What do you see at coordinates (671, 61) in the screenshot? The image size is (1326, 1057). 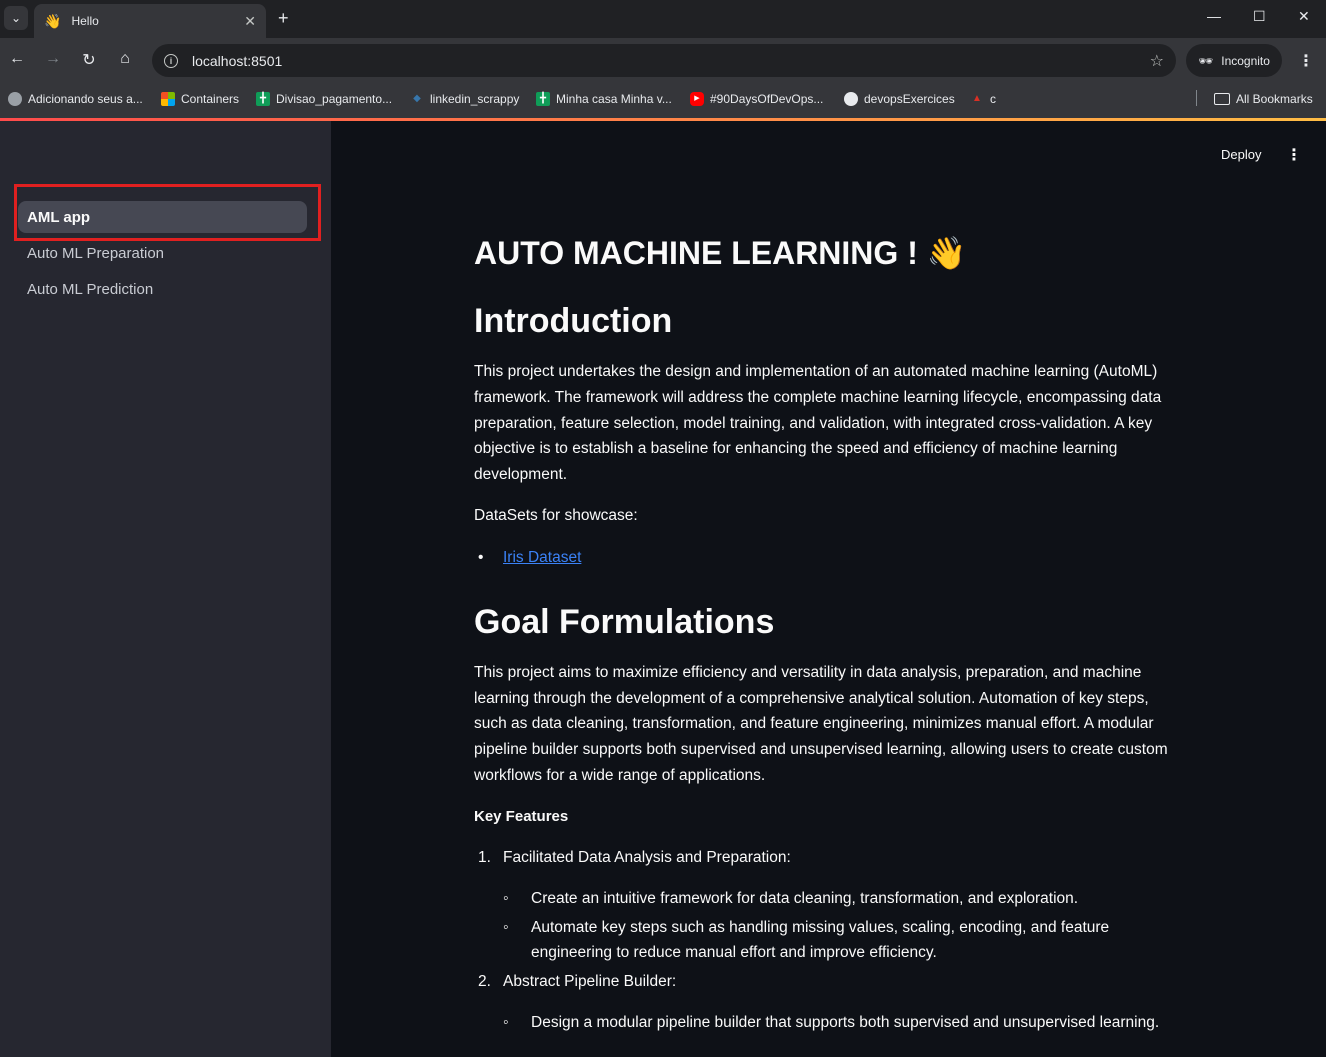 I see `url-text: localhost:8501` at bounding box center [671, 61].